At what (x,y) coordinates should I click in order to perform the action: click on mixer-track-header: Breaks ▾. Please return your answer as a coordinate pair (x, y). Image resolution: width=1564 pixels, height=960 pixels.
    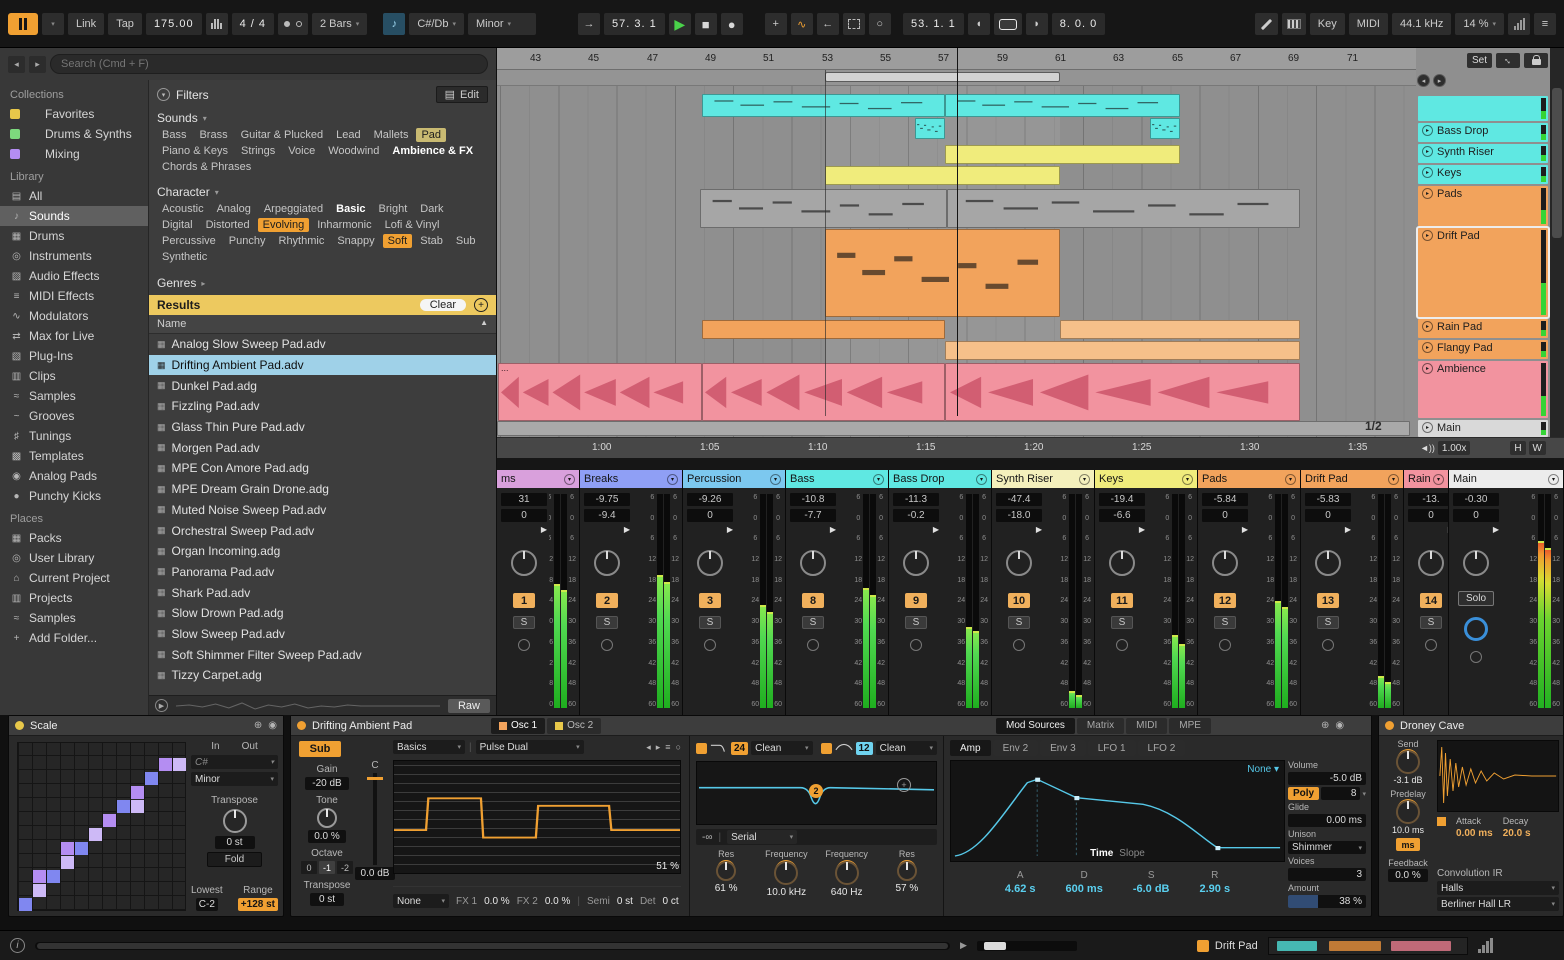
    Looking at the image, I should click on (631, 479).